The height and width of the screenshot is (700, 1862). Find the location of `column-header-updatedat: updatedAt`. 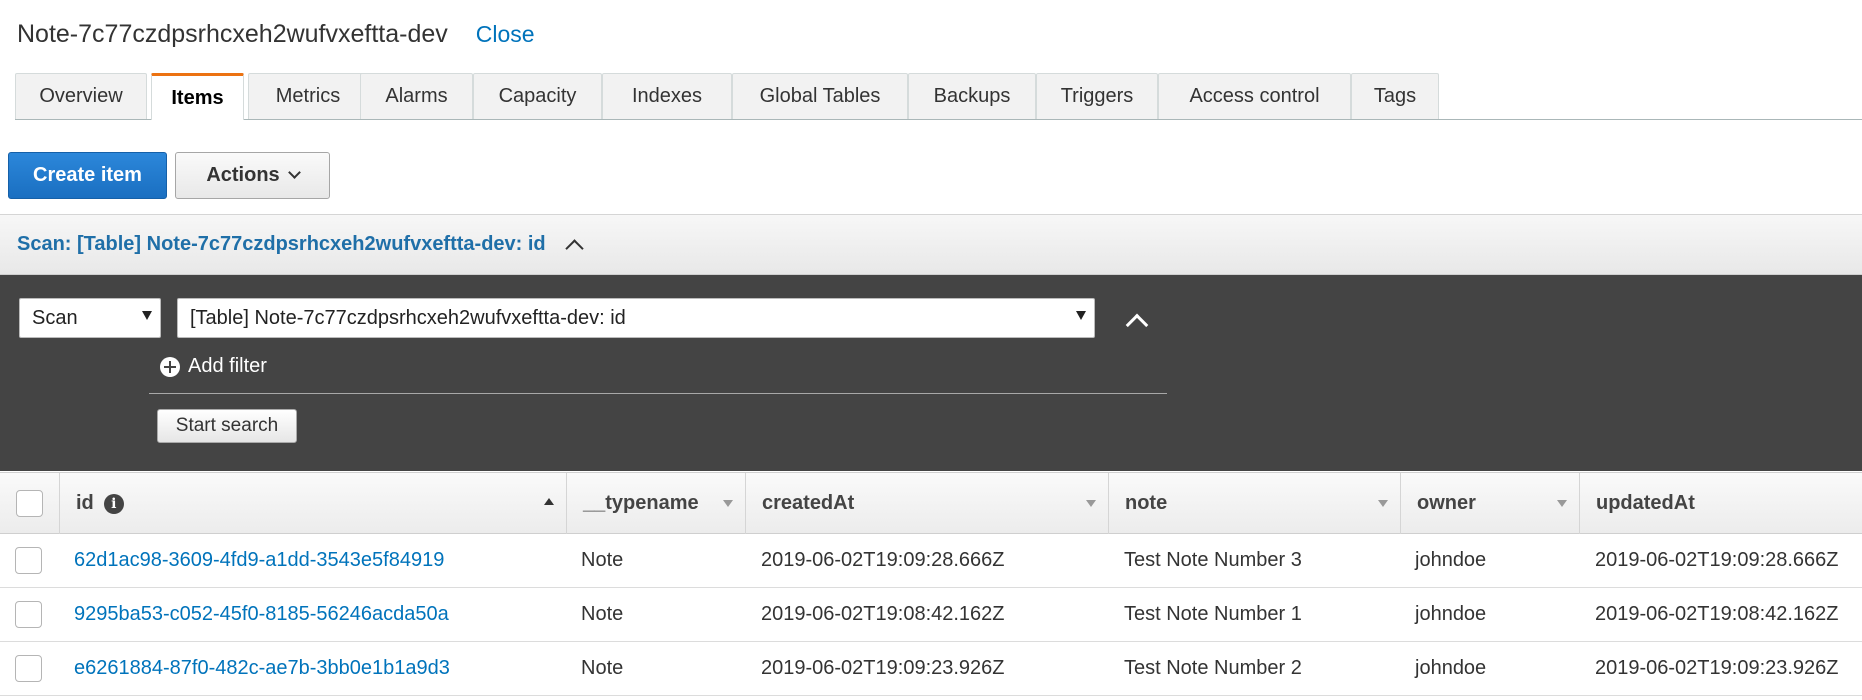

column-header-updatedat: updatedAt is located at coordinates (1721, 503).